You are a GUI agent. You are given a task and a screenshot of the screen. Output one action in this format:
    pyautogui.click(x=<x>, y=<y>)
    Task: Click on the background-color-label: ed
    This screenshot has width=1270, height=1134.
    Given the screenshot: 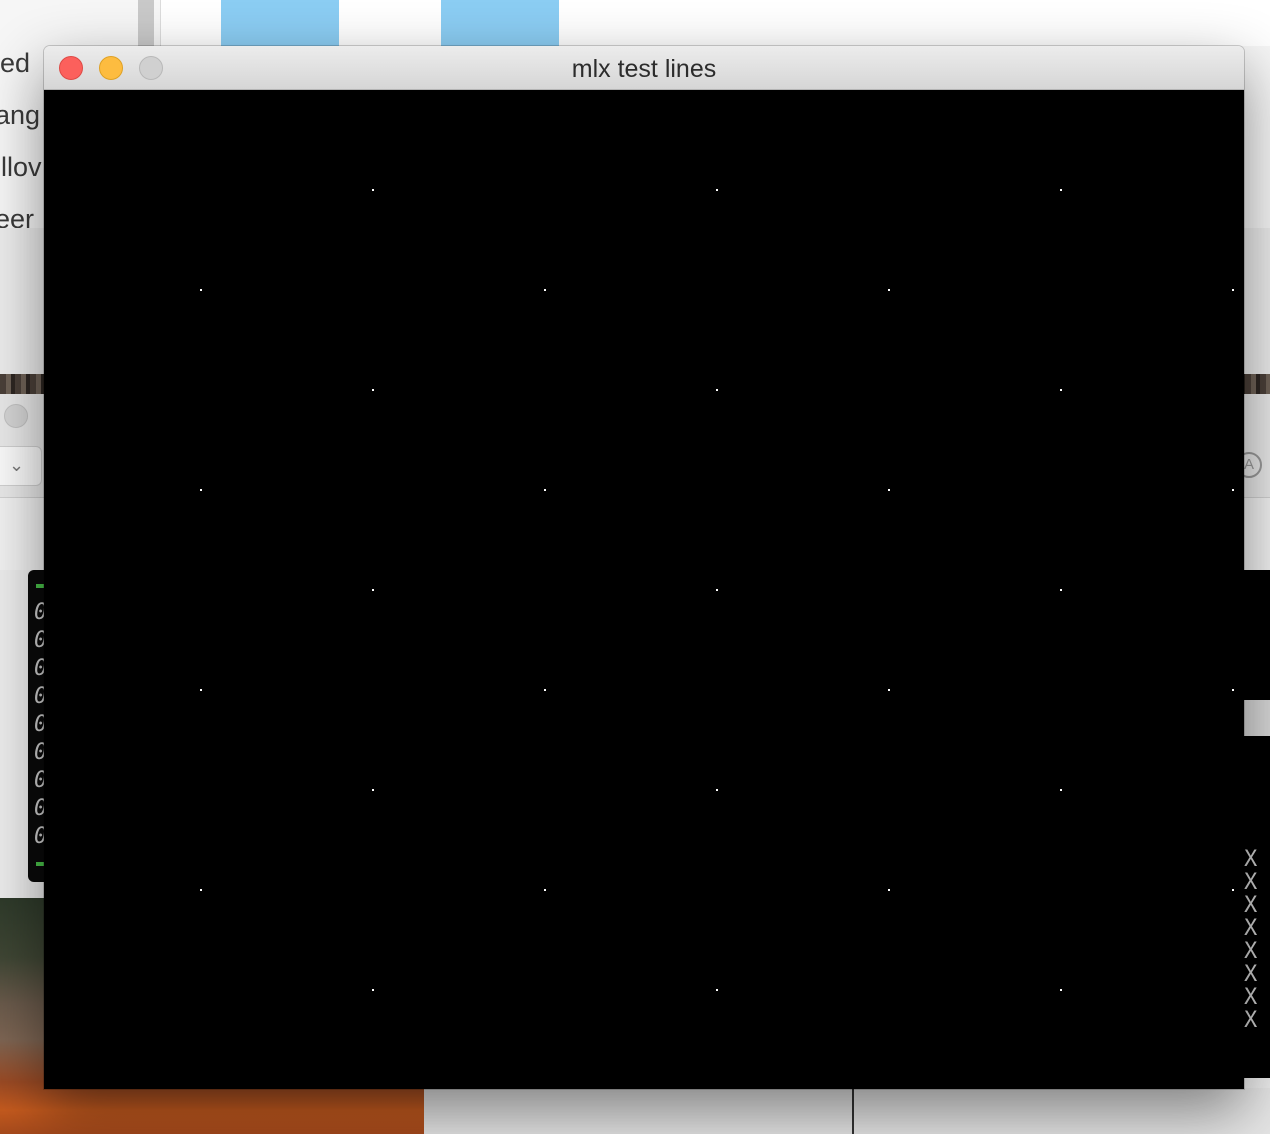 What is the action you would take?
    pyautogui.click(x=15, y=63)
    